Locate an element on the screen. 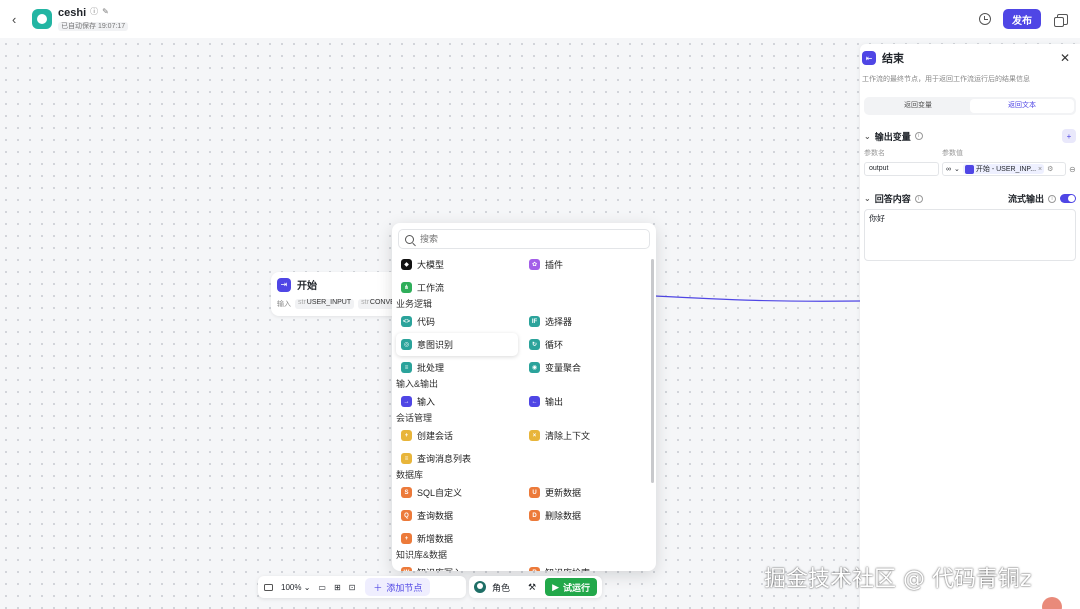 Image resolution: width=1080 pixels, height=609 pixels. picker-item: ≡ 批处理 is located at coordinates (460, 367).